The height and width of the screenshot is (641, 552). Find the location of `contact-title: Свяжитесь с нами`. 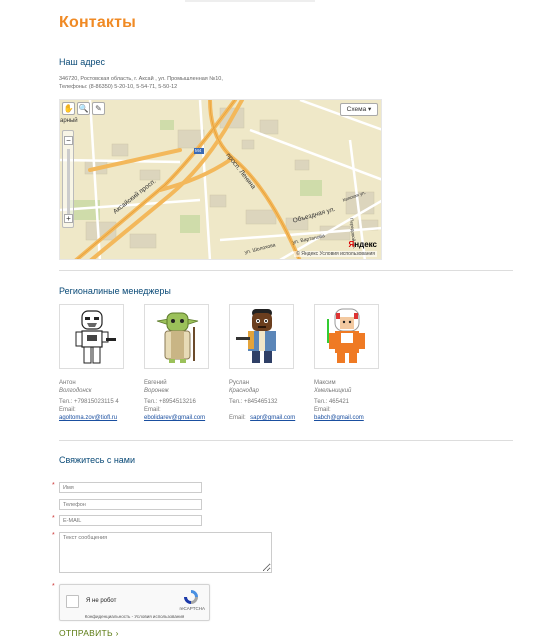

contact-title: Свяжитесь с нами is located at coordinates (97, 460).